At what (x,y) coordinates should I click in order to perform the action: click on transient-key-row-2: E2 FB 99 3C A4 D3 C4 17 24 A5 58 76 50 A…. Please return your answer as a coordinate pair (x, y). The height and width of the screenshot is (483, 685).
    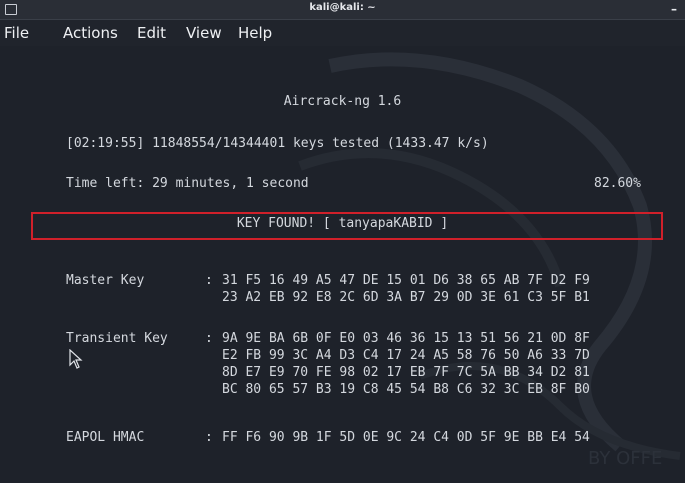
    Looking at the image, I should click on (406, 355).